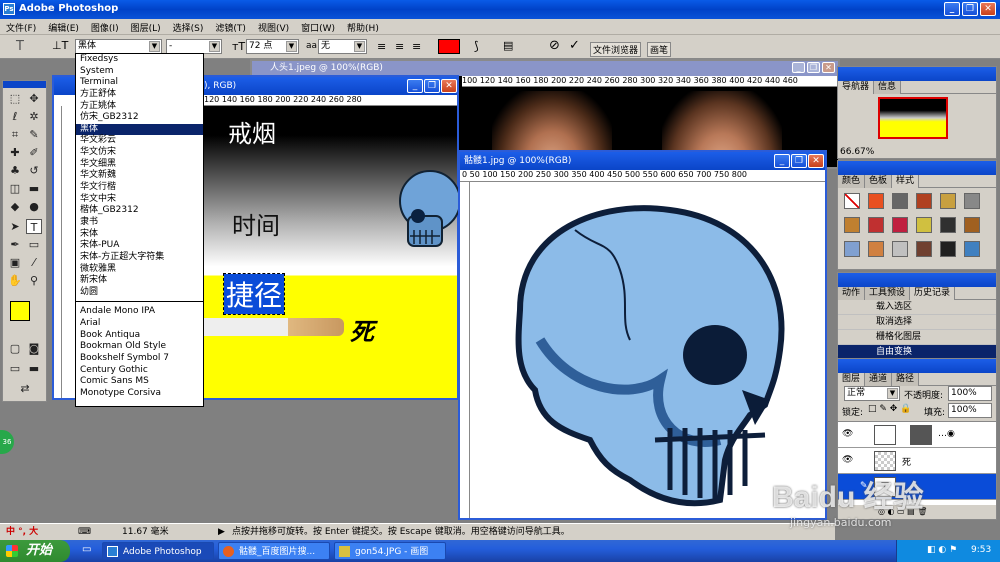  What do you see at coordinates (63, 27) in the screenshot?
I see `menu-edit: 编辑(E)` at bounding box center [63, 27].